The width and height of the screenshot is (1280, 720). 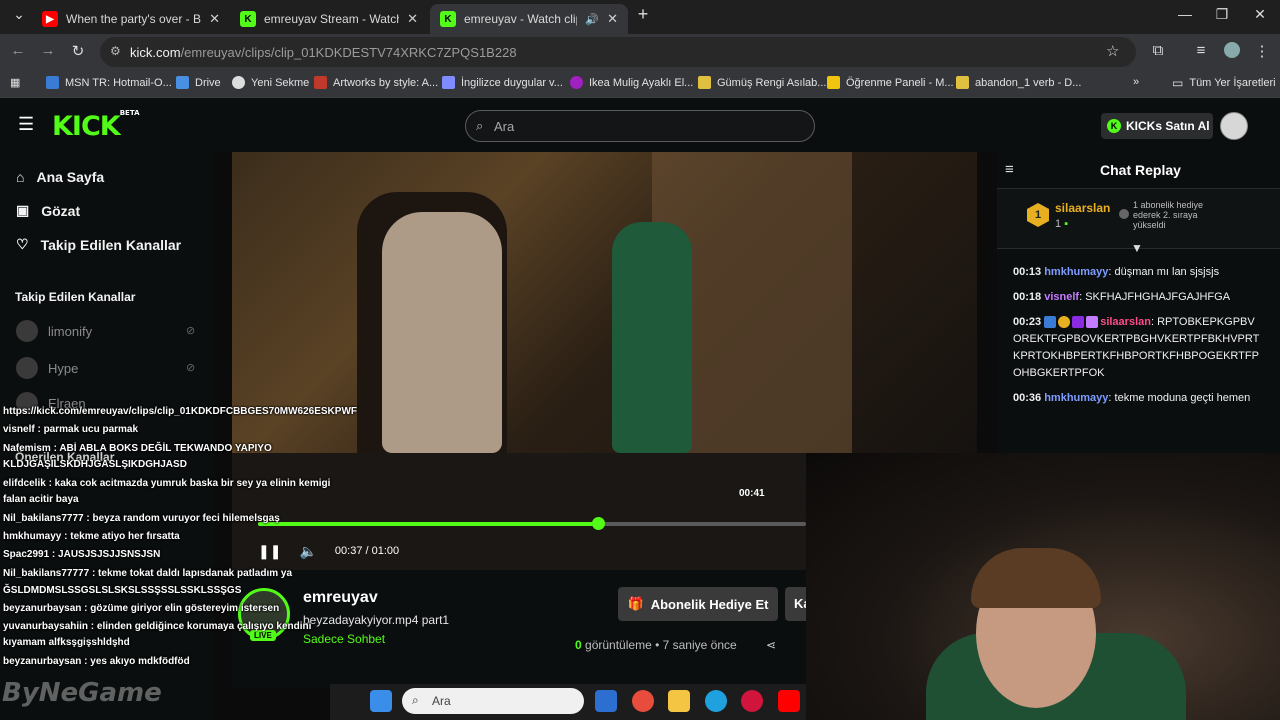 What do you see at coordinates (679, 701) in the screenshot?
I see `file-explorer-icon` at bounding box center [679, 701].